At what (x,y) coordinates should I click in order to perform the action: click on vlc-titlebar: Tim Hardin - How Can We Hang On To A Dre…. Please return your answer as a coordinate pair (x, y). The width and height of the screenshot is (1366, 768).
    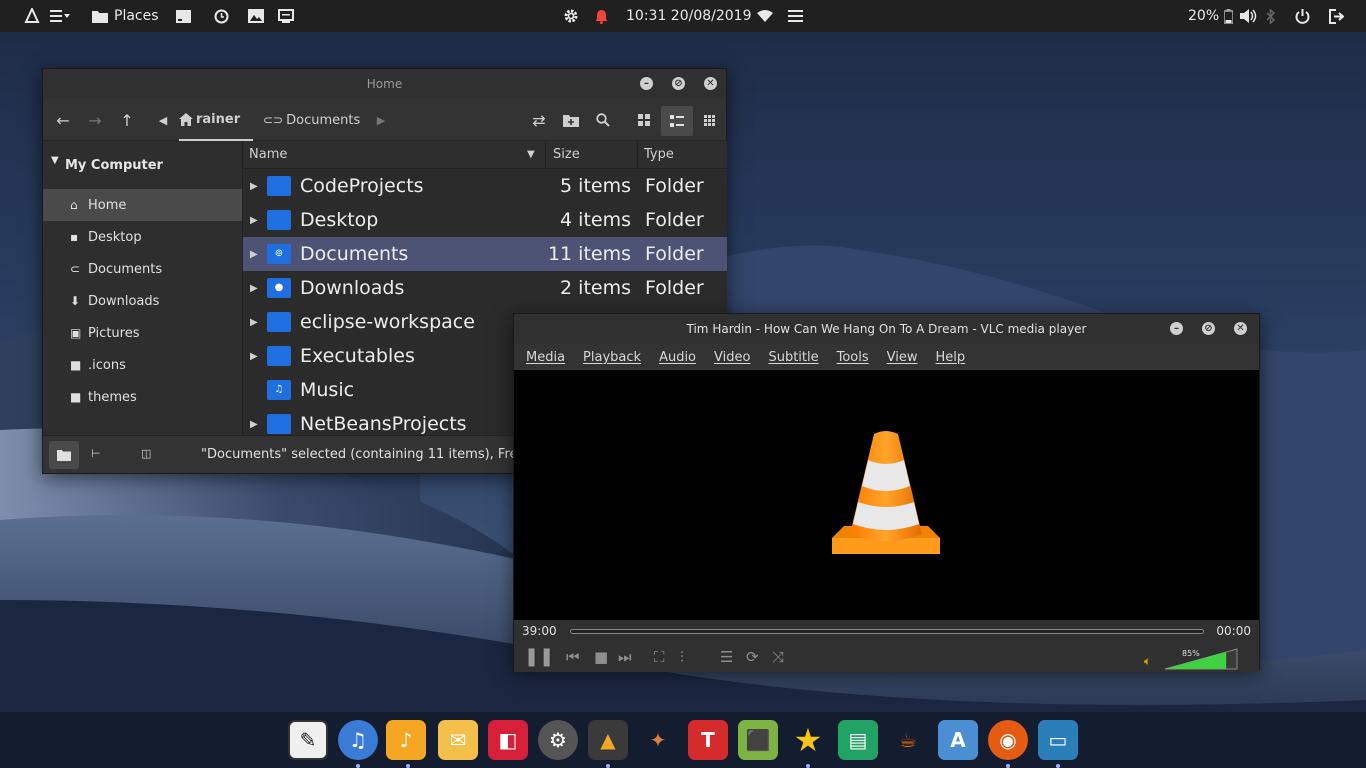
    Looking at the image, I should click on (886, 329).